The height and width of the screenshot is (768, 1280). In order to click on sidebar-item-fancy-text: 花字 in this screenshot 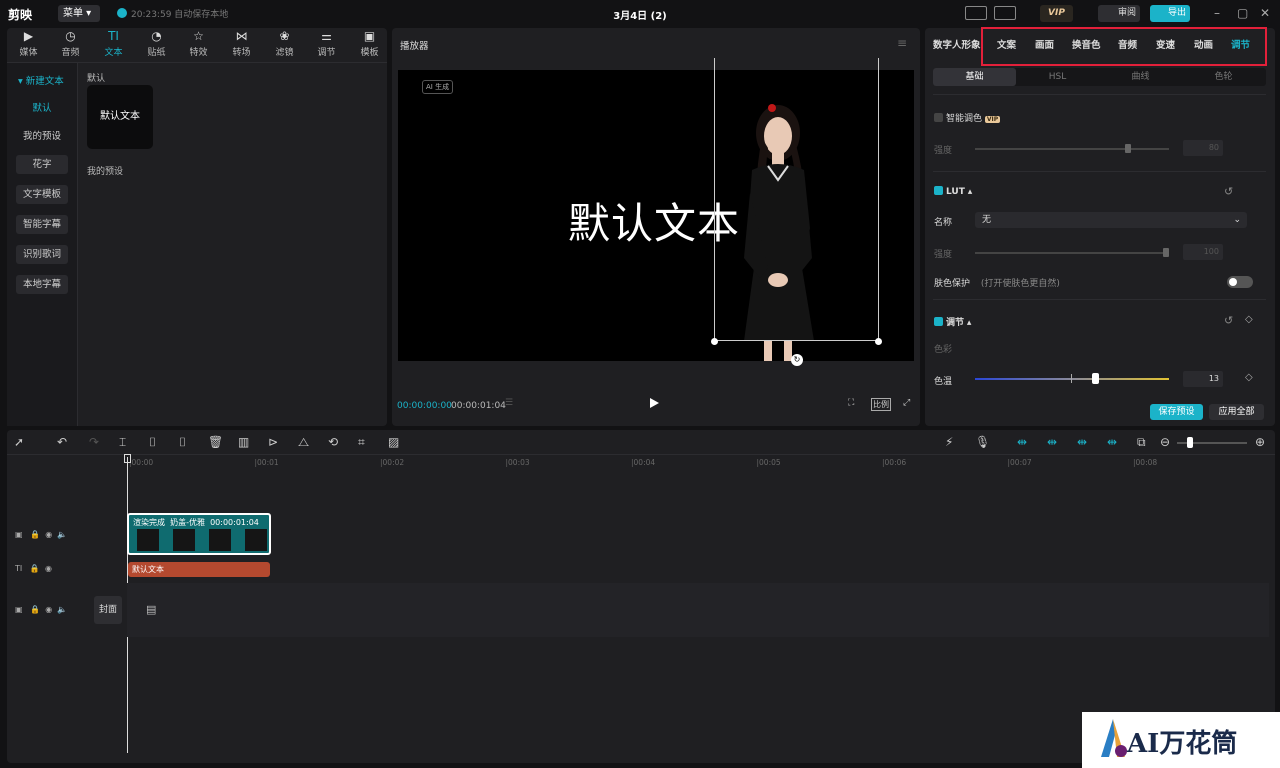, I will do `click(42, 164)`.